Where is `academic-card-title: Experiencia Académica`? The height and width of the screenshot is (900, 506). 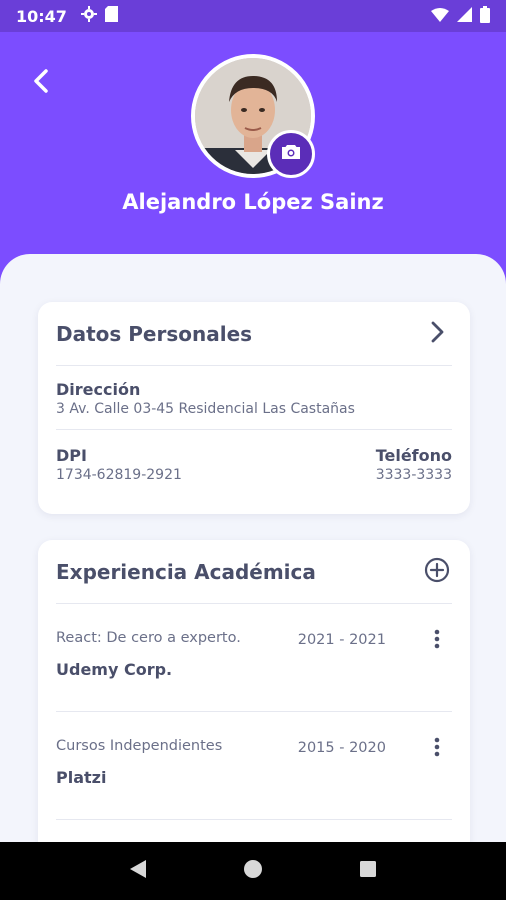 academic-card-title: Experiencia Académica is located at coordinates (186, 571).